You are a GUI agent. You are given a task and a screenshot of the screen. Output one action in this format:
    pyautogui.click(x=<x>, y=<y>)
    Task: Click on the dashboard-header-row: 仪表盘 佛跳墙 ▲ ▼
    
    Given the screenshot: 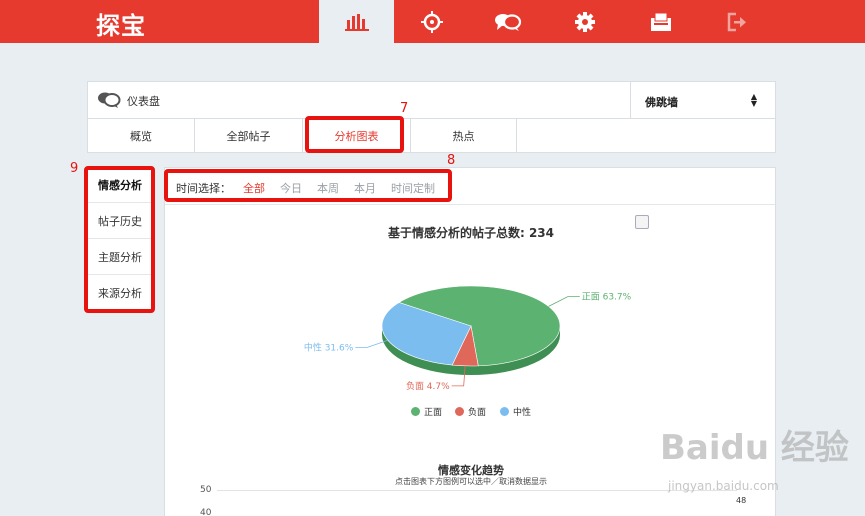 What is the action you would take?
    pyautogui.click(x=431, y=100)
    